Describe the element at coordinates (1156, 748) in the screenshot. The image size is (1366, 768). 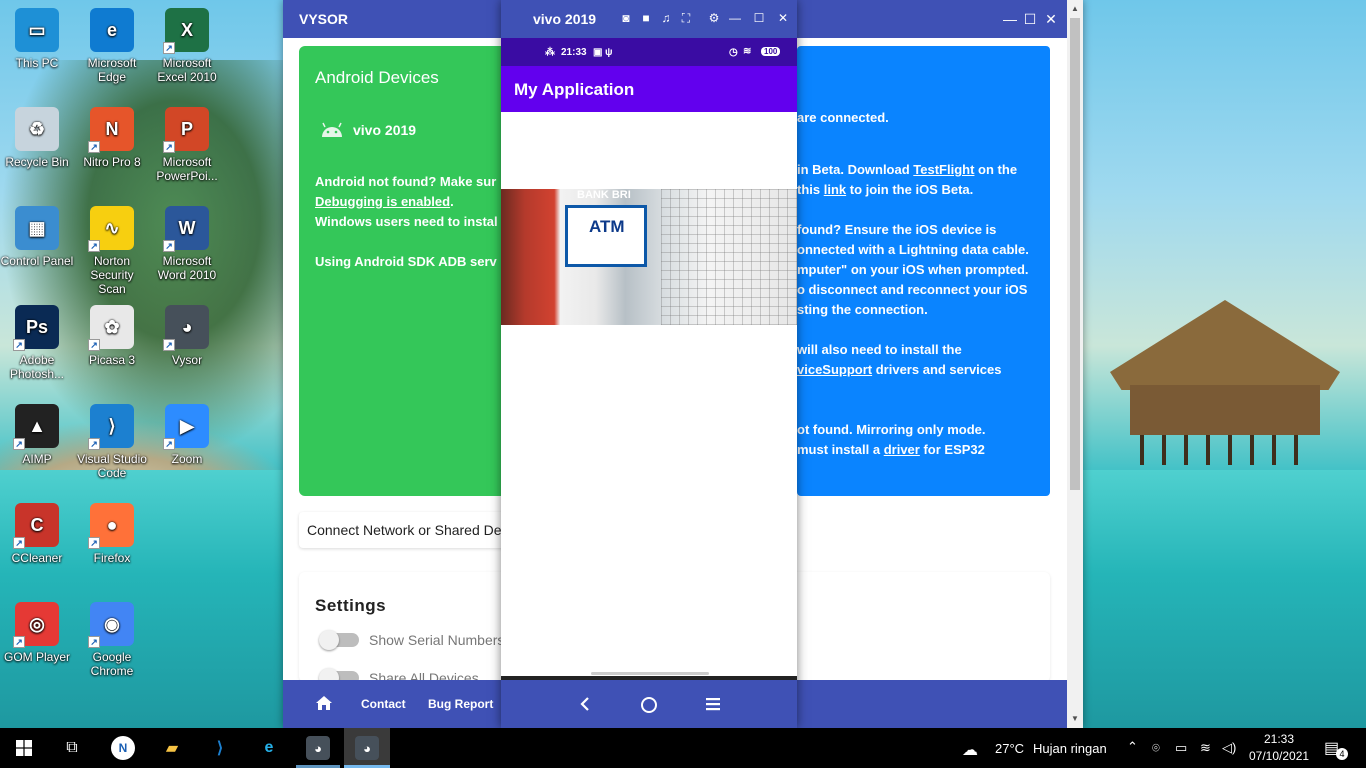
I see `meet-now-icon: ⌾` at that location.